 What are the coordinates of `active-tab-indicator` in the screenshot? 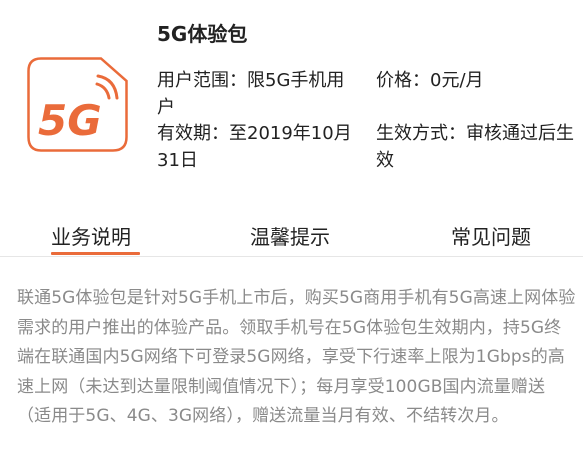 It's located at (95, 253).